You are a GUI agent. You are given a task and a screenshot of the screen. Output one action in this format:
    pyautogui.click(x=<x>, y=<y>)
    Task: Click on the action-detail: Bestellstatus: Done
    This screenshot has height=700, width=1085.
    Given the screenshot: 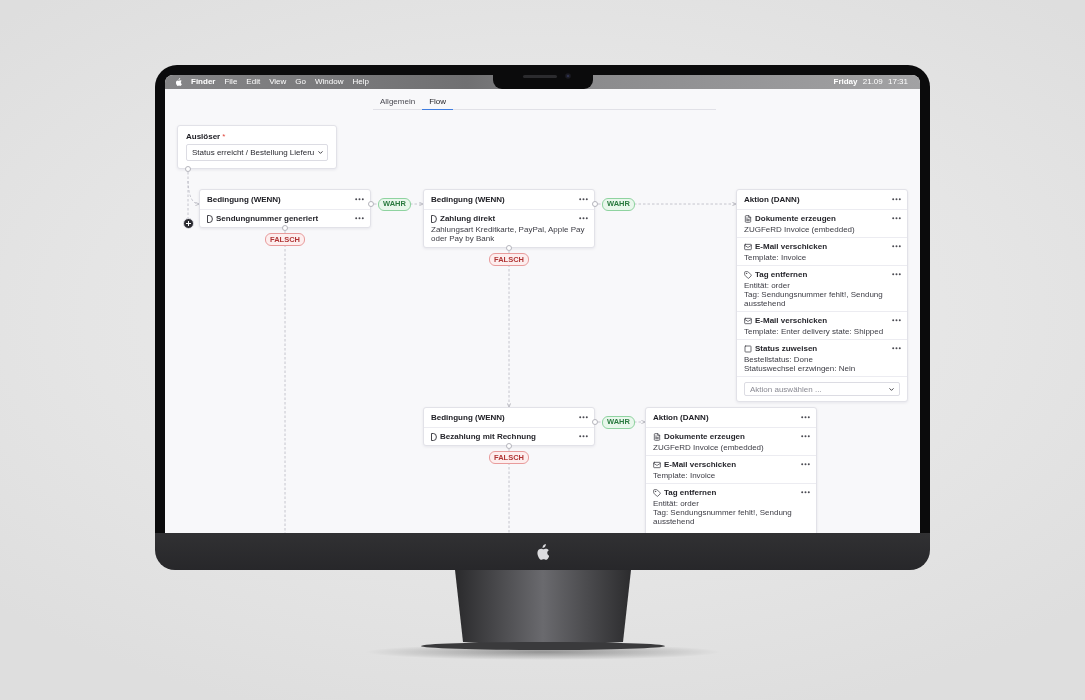 What is the action you would take?
    pyautogui.click(x=779, y=359)
    